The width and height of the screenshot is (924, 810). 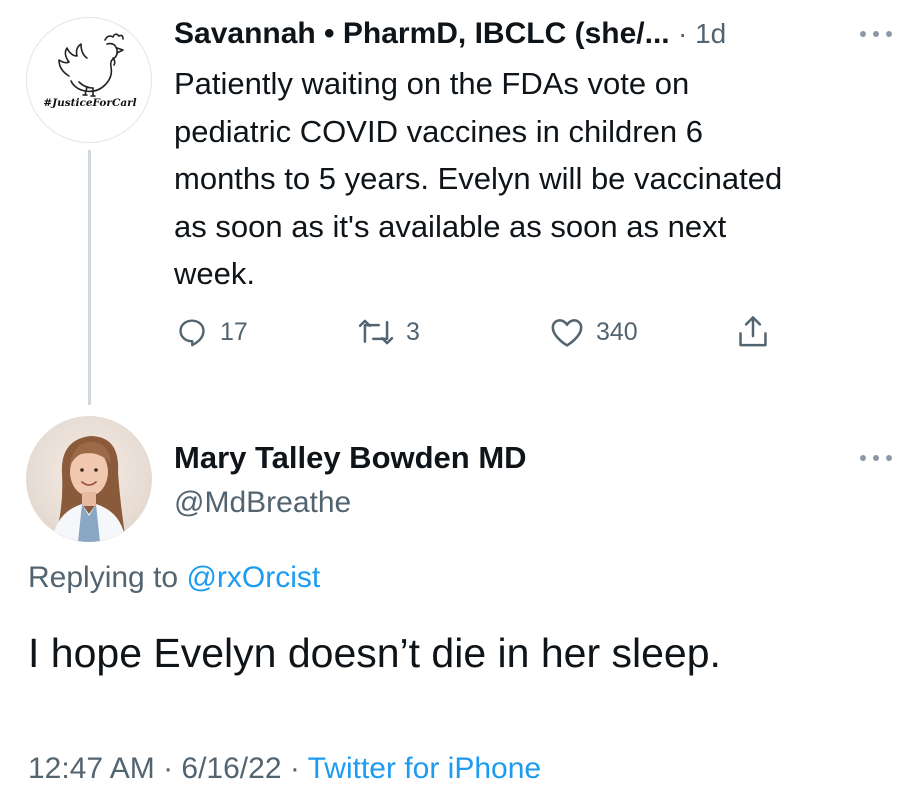 I want to click on avatar-caption: #JusticeForCarl, so click(x=90, y=103).